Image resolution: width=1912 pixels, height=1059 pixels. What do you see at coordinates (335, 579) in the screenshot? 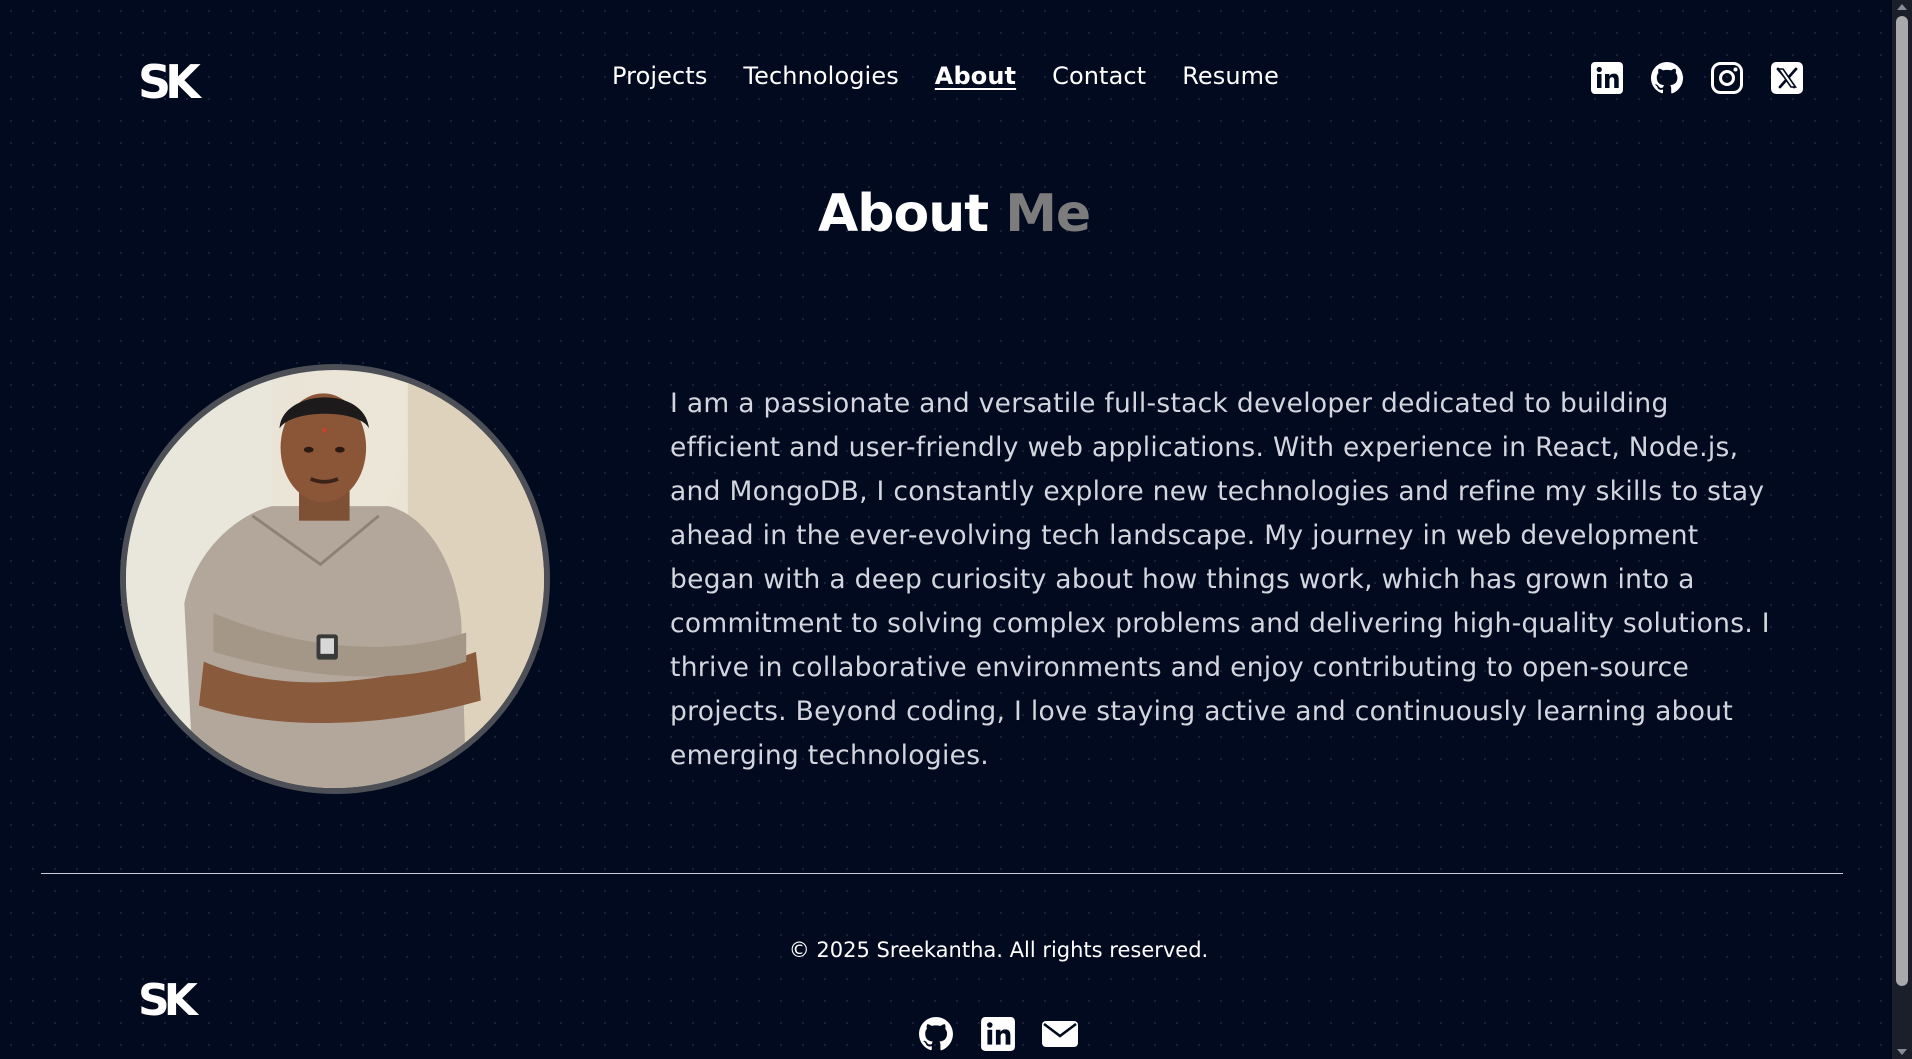
I see `profile-photo` at bounding box center [335, 579].